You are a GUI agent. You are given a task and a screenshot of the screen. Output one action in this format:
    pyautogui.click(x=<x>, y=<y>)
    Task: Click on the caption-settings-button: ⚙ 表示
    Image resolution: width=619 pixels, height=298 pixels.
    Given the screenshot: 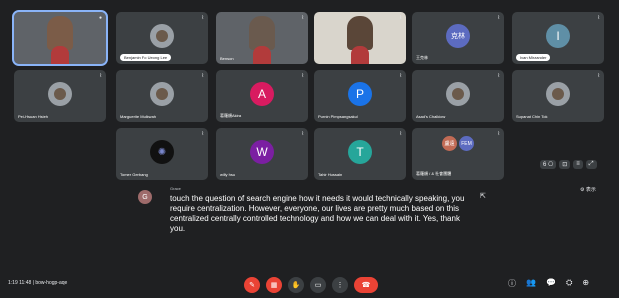 What is the action you would take?
    pyautogui.click(x=588, y=189)
    